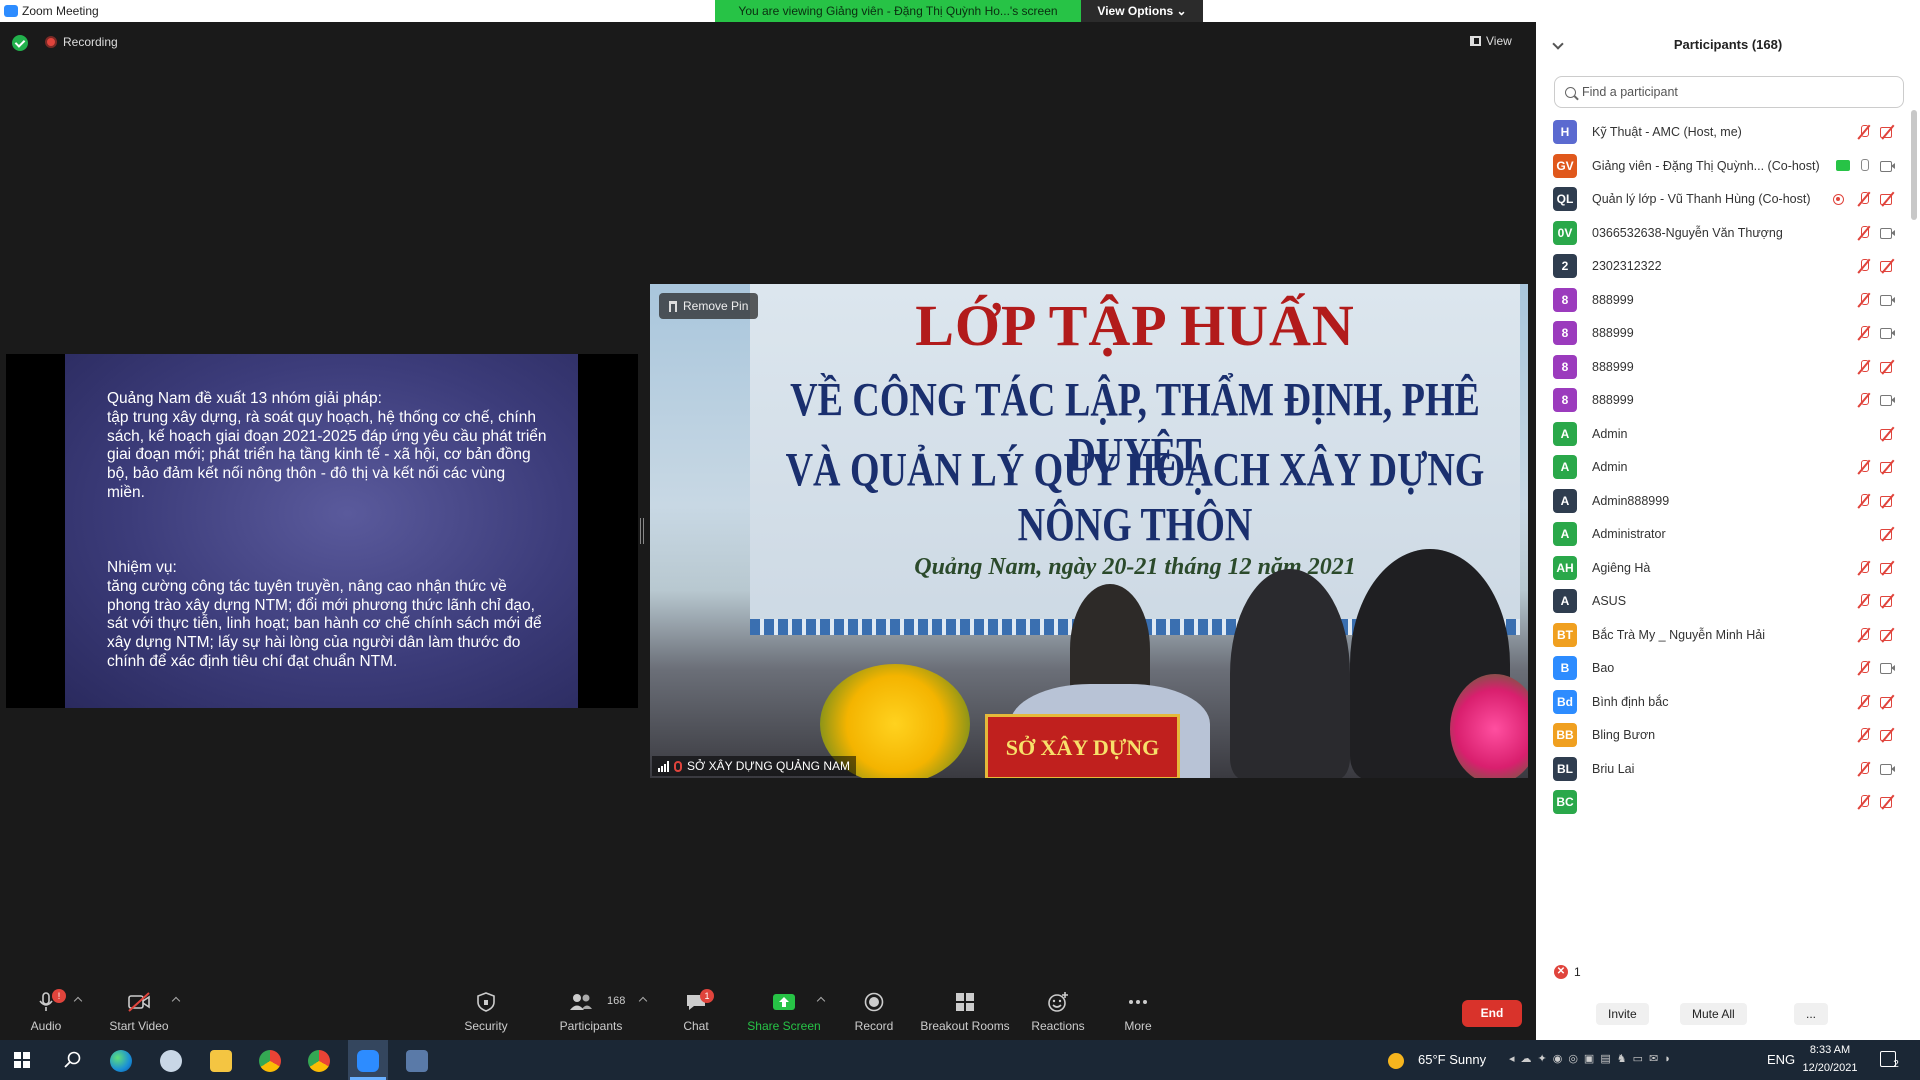  I want to click on app-window-icon, so click(417, 1061).